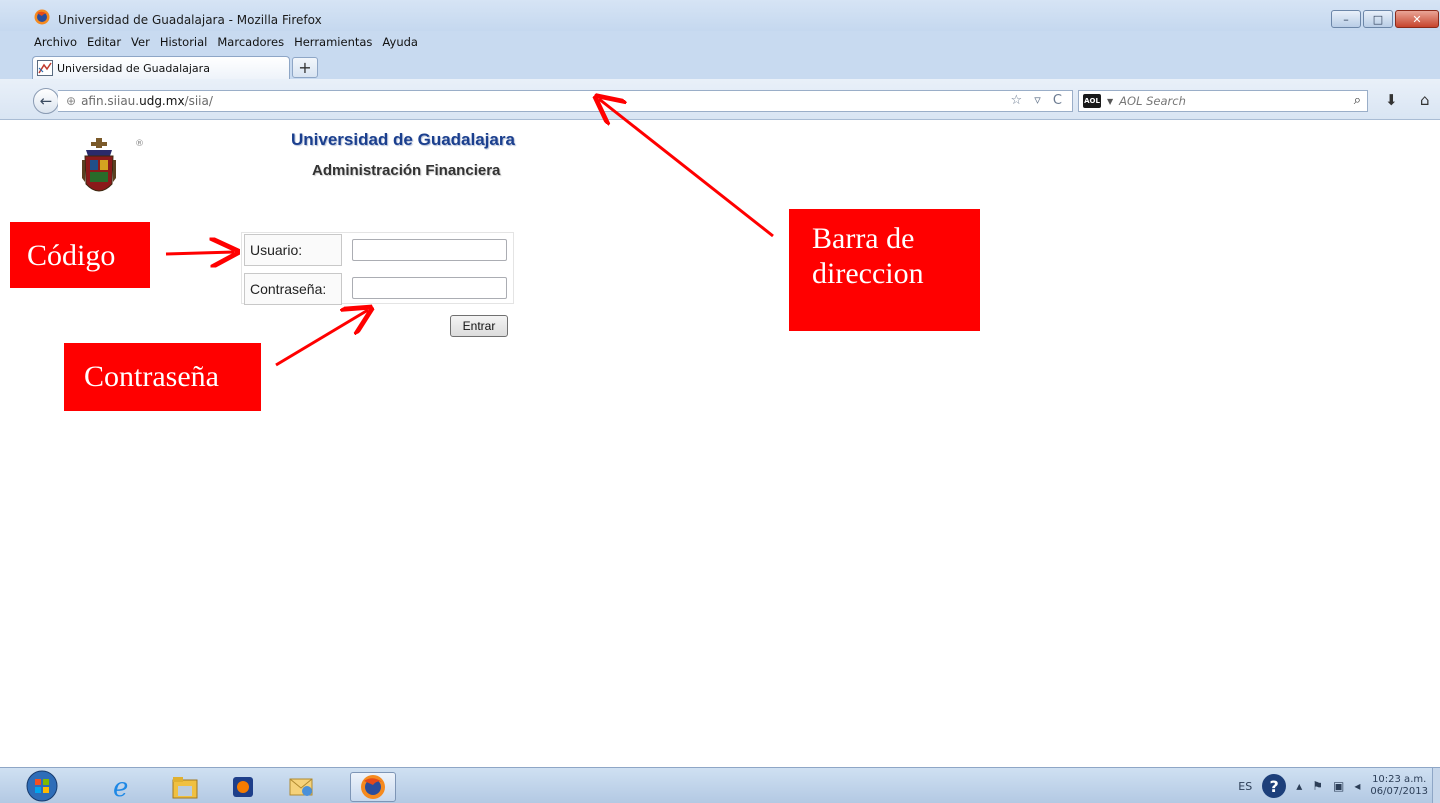 The image size is (1440, 803). Describe the element at coordinates (400, 42) in the screenshot. I see `menu-ayuda: Ayuda` at that location.